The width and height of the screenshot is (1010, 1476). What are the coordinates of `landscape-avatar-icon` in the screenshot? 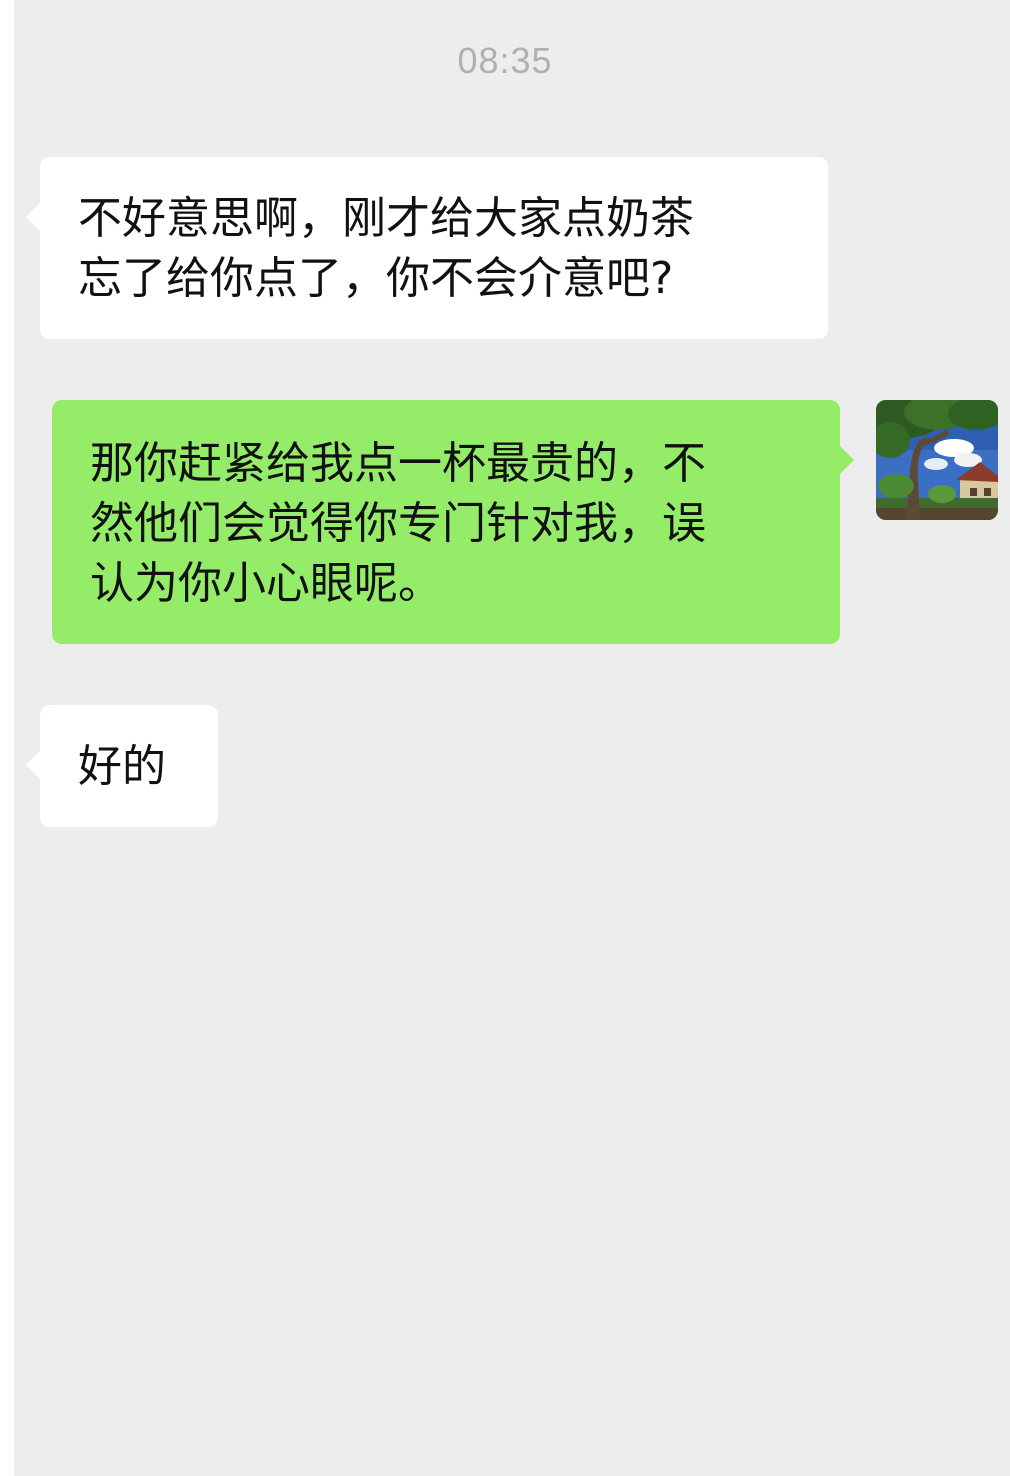 It's located at (937, 460).